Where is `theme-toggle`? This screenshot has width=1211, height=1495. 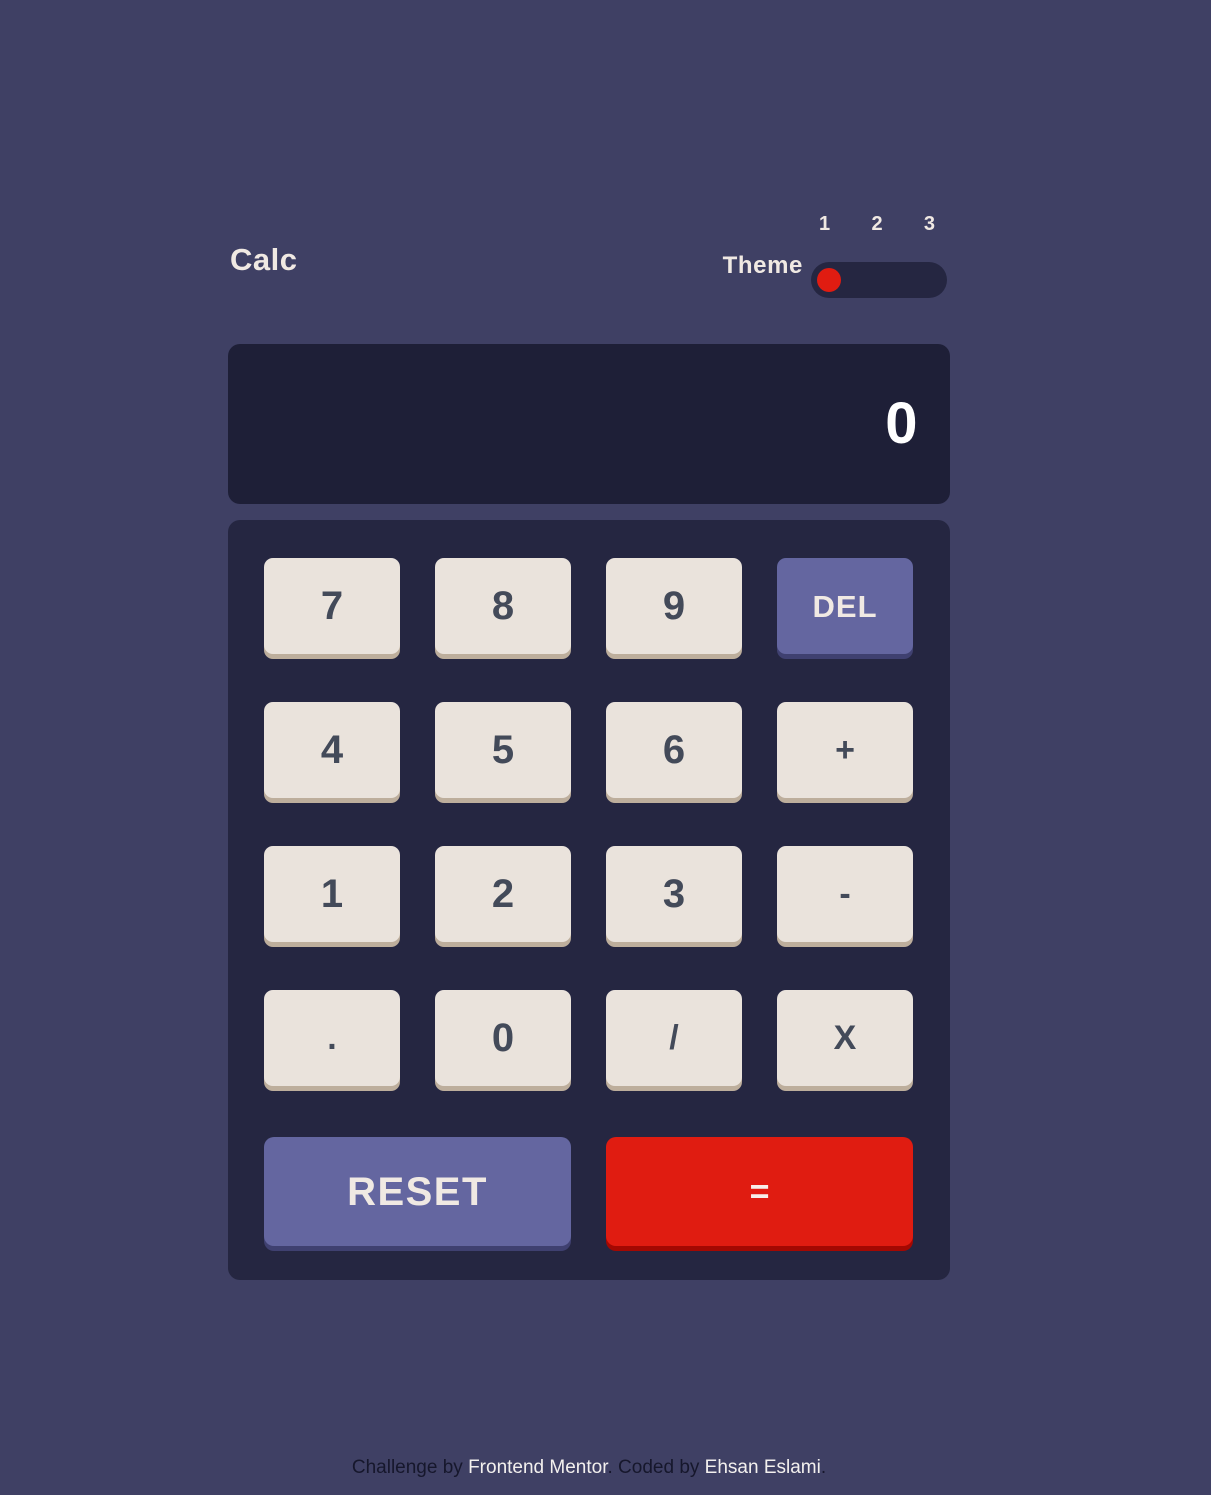 theme-toggle is located at coordinates (879, 280).